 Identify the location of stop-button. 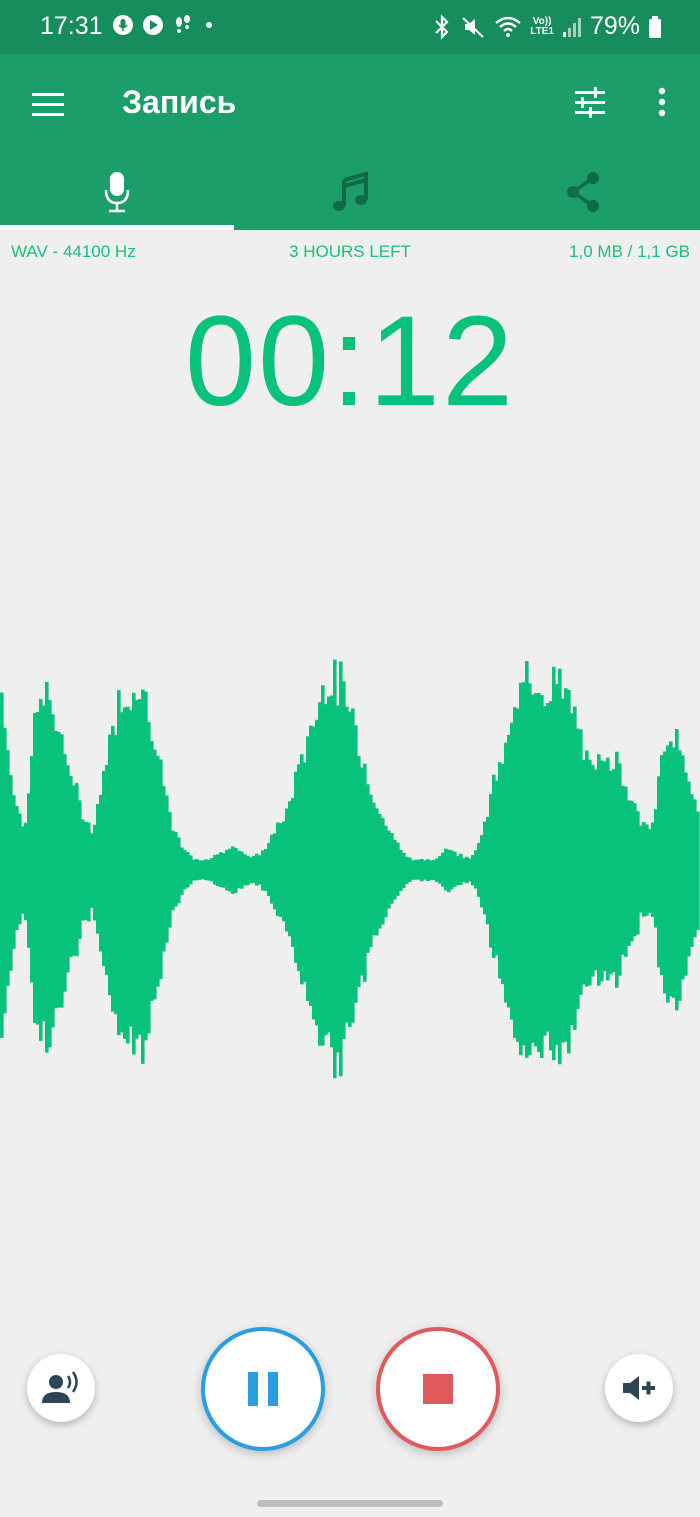
(438, 1389).